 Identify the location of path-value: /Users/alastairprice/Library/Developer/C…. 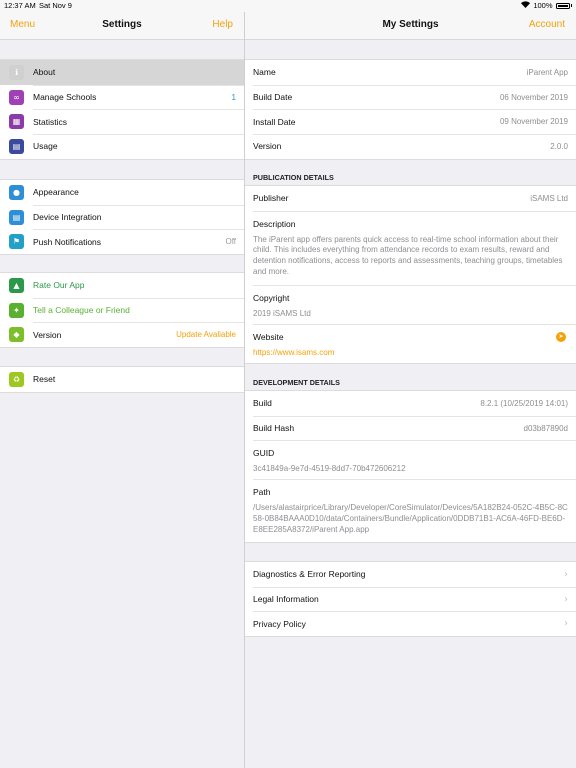
(410, 518).